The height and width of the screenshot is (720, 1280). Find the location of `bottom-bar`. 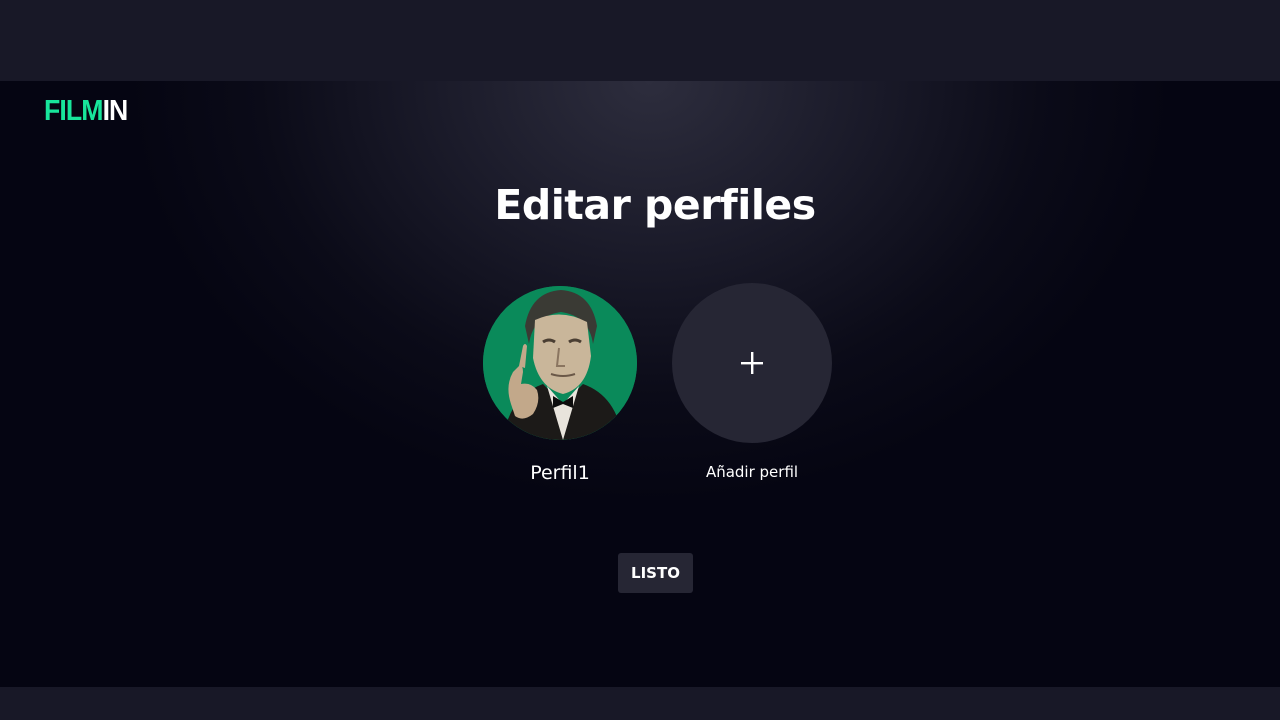

bottom-bar is located at coordinates (640, 703).